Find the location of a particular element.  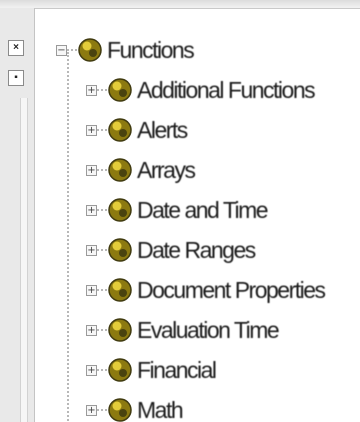

tree-node-evaluation-time: + Evaluation Time is located at coordinates (183, 330).